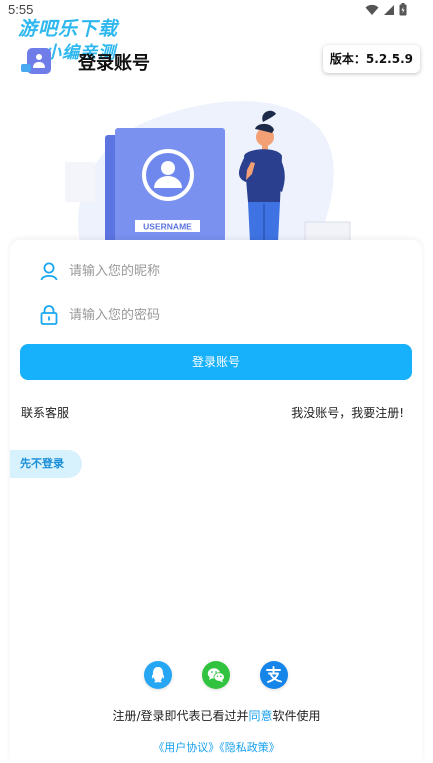  What do you see at coordinates (21, 9) in the screenshot?
I see `status-time: 5:55` at bounding box center [21, 9].